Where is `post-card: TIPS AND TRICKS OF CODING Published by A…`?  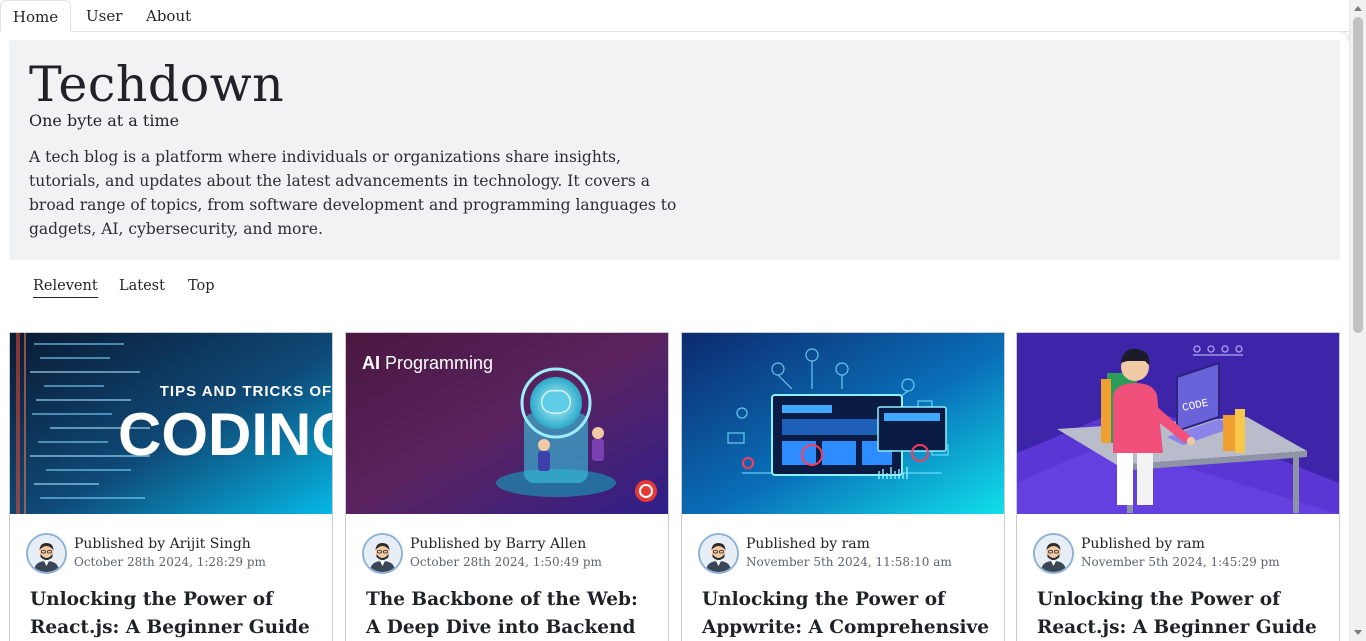 post-card: TIPS AND TRICKS OF CODING Published by A… is located at coordinates (171, 486).